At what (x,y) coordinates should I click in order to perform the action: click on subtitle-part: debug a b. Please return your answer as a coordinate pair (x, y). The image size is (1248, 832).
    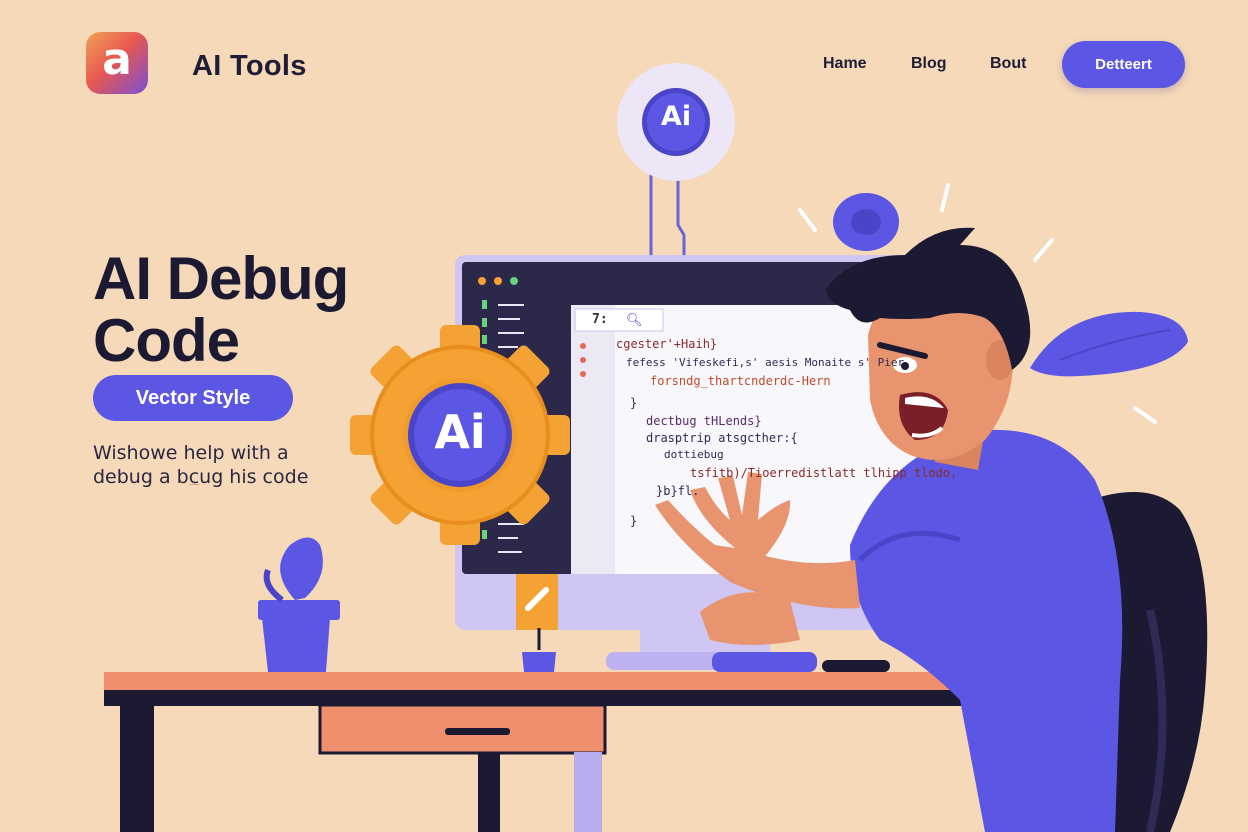
    Looking at the image, I should click on (141, 477).